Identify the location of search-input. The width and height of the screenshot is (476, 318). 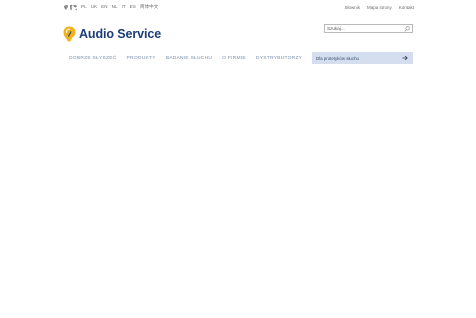
(365, 28).